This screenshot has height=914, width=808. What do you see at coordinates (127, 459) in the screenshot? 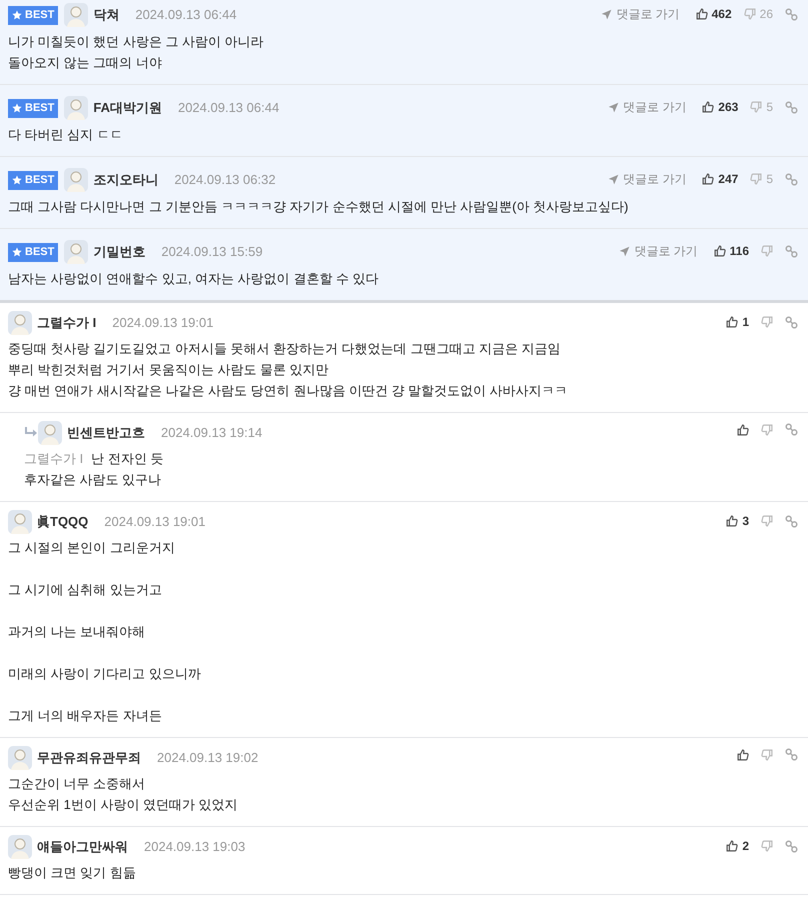
I see `comment-text: 난 전자인 듯` at bounding box center [127, 459].